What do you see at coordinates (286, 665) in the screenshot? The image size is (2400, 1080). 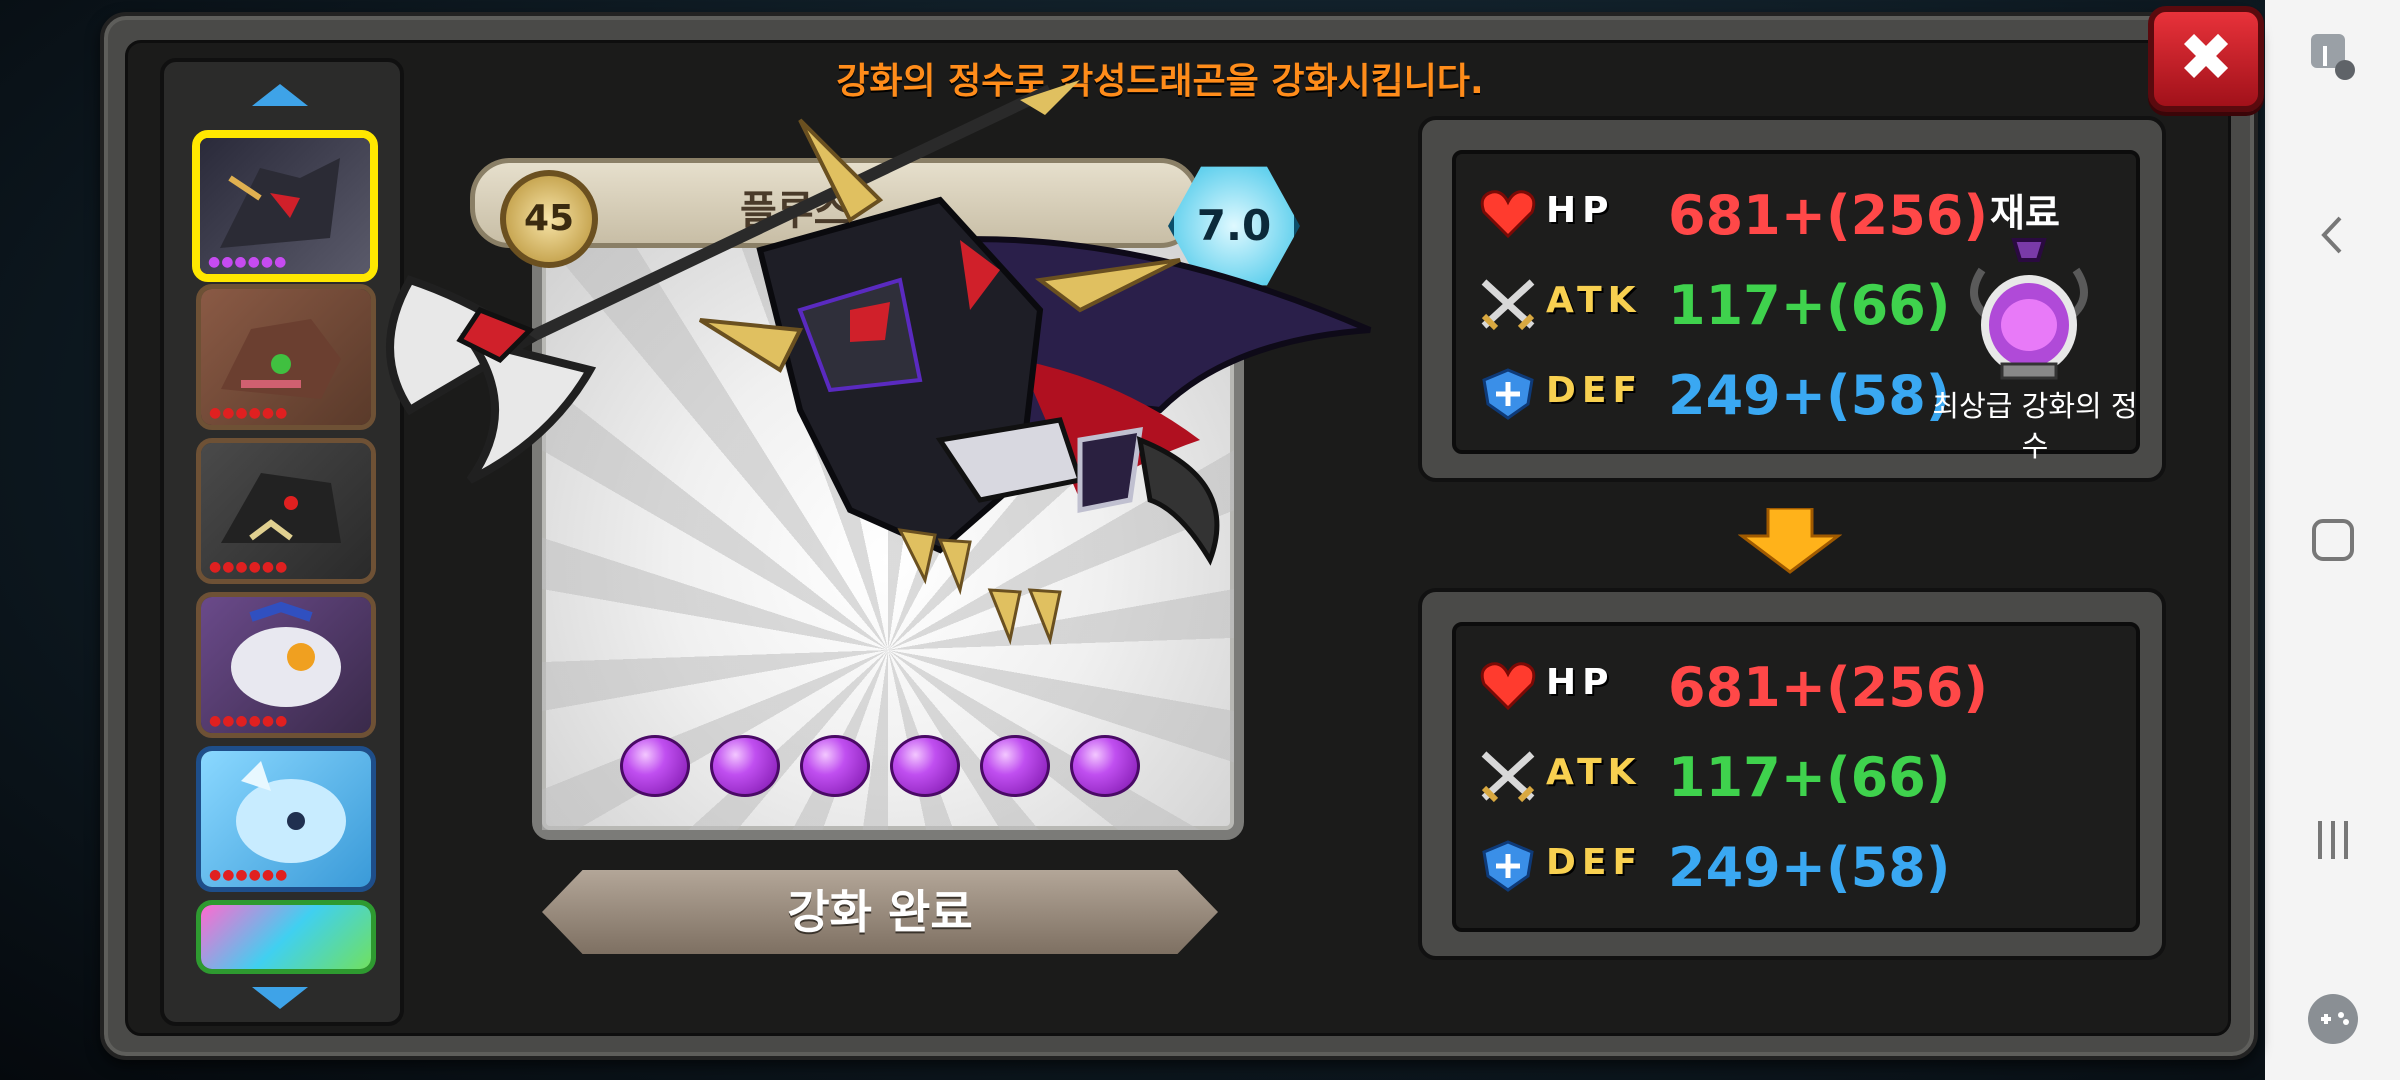 I see `dragon-thumb-4: ●●●●●●` at bounding box center [286, 665].